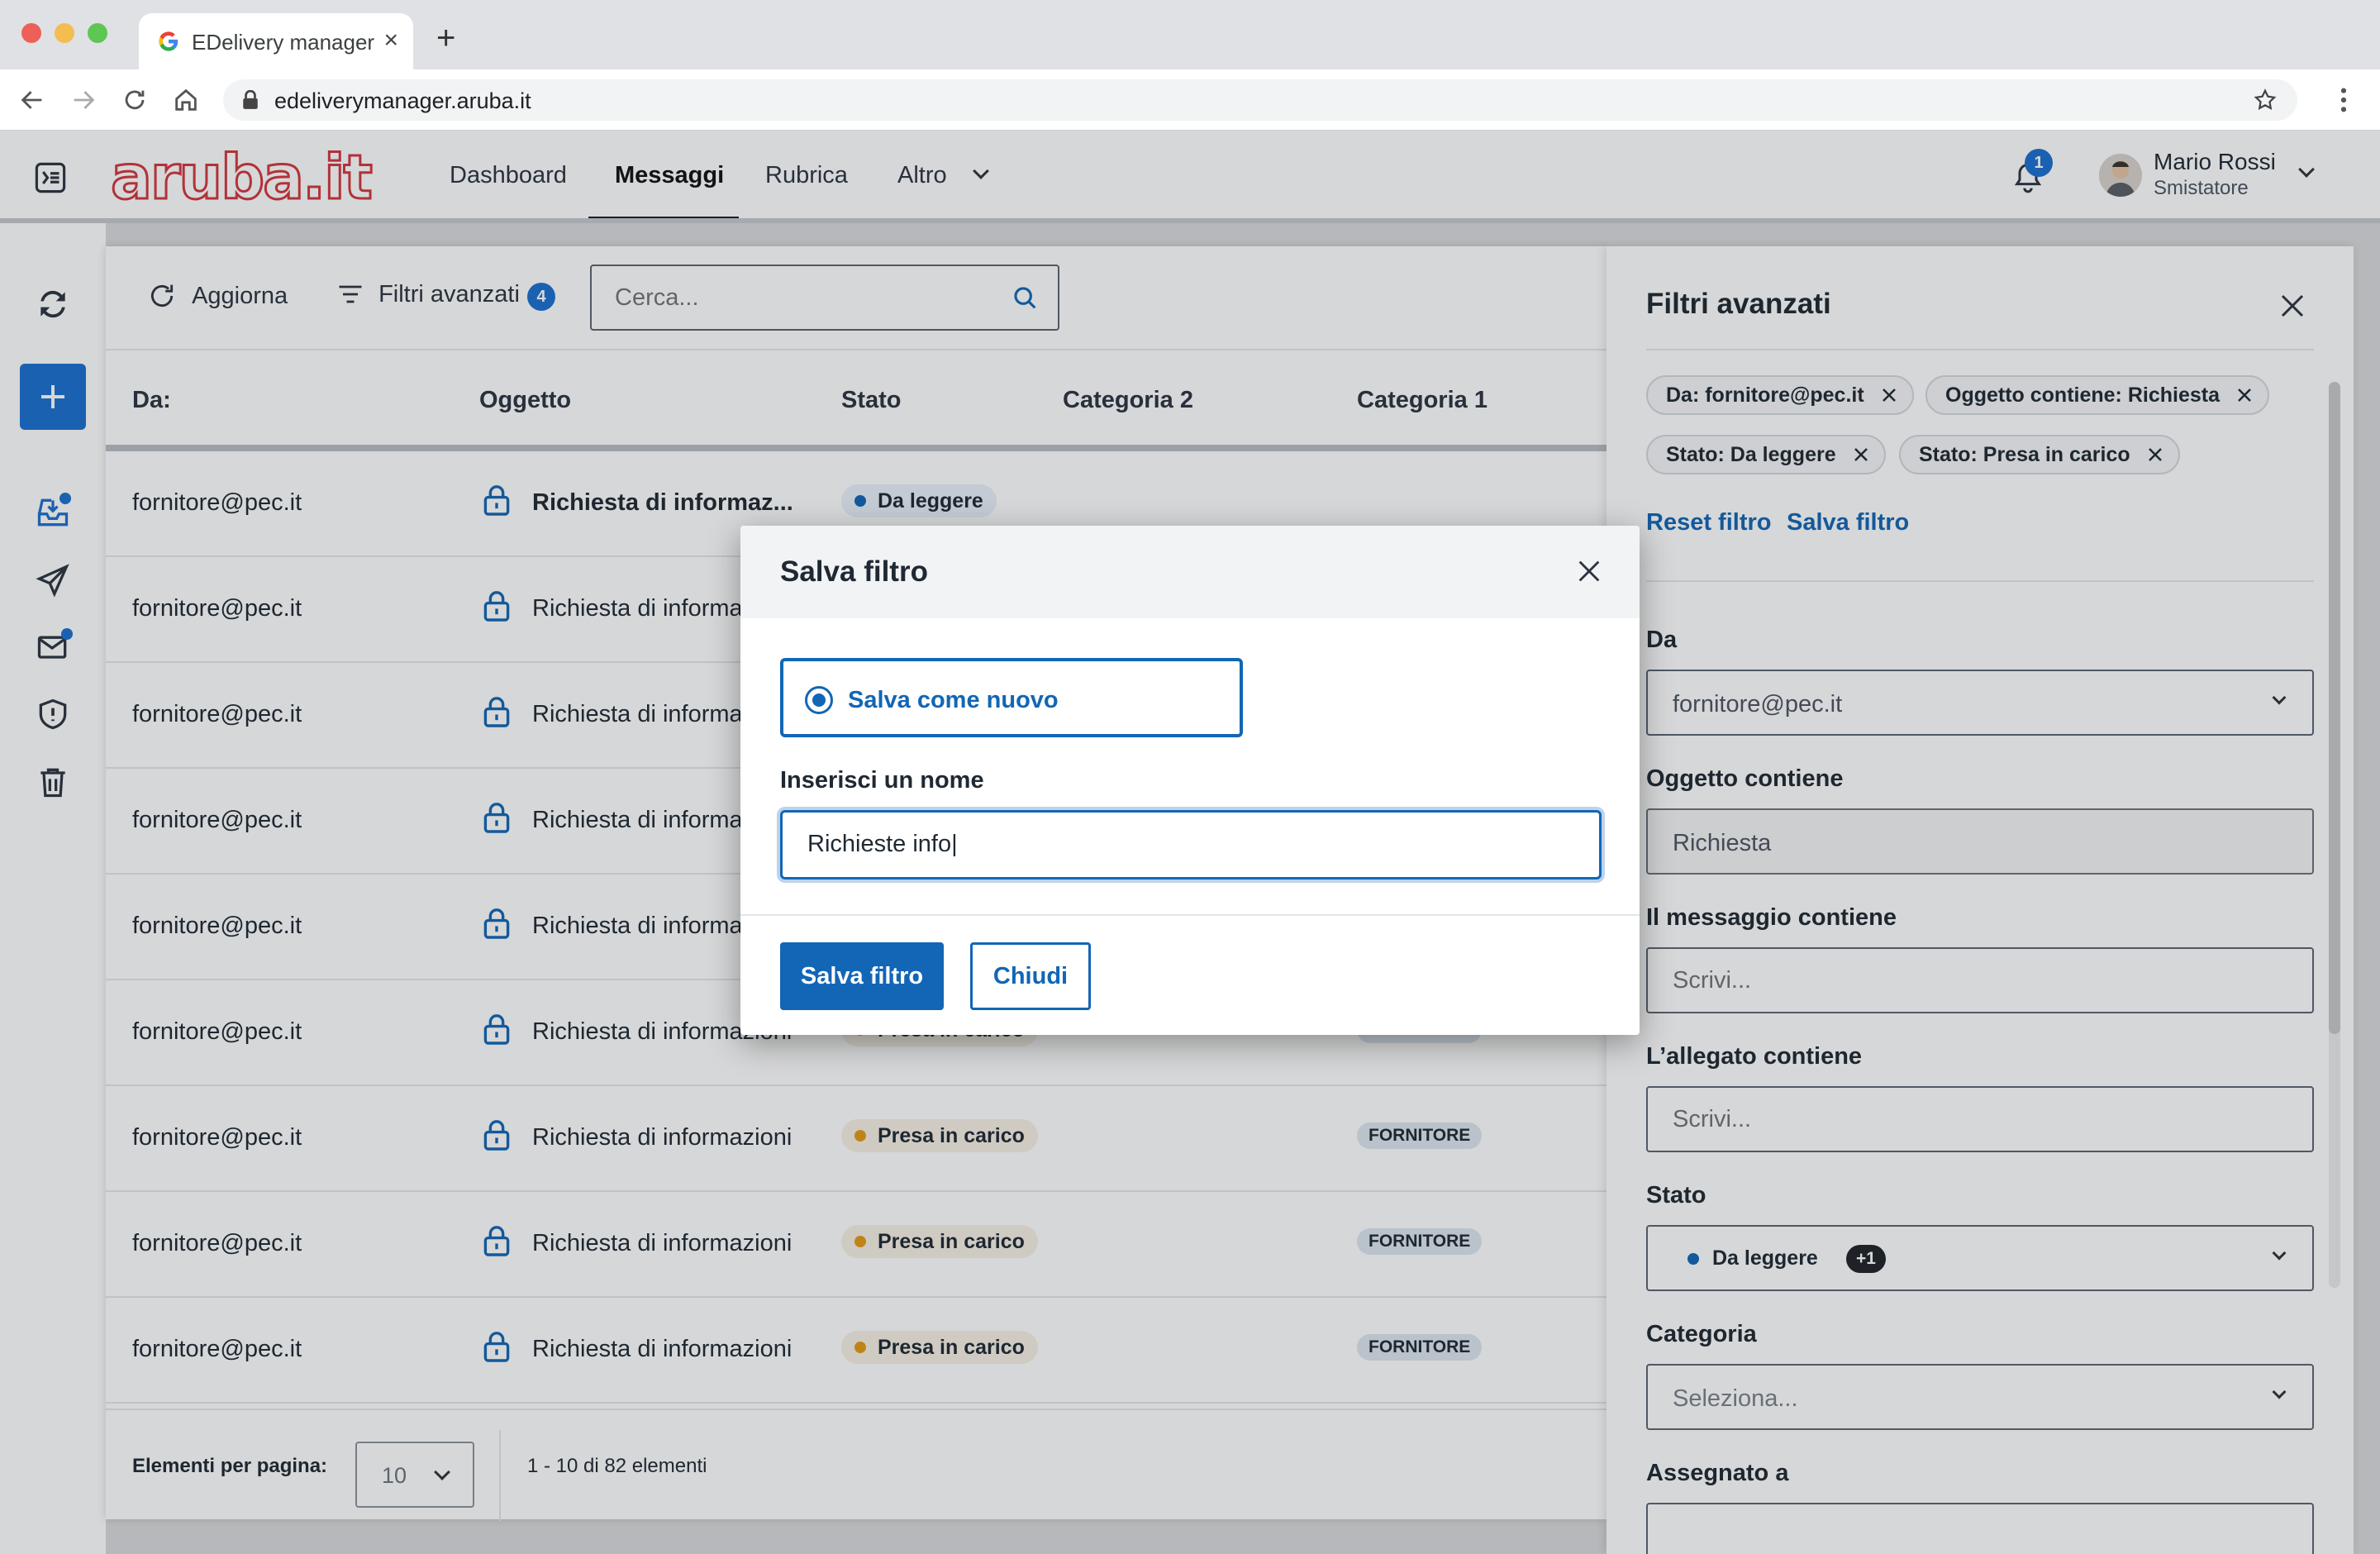 This screenshot has width=2380, height=1554. I want to click on tab-title: EDelivery manager, so click(283, 42).